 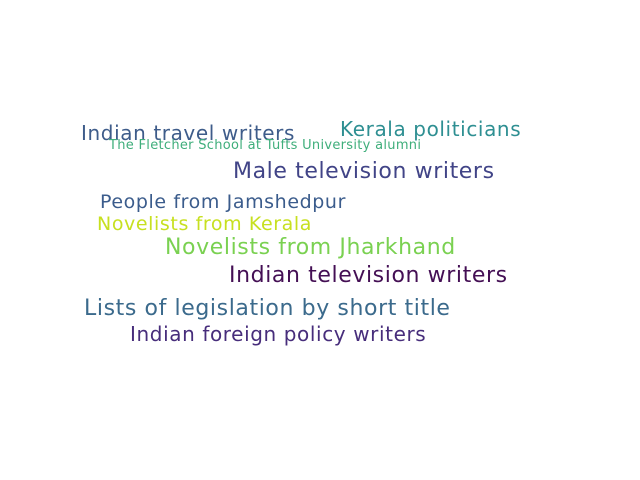 I want to click on word-male-television-writers: Male television writers, so click(x=364, y=171).